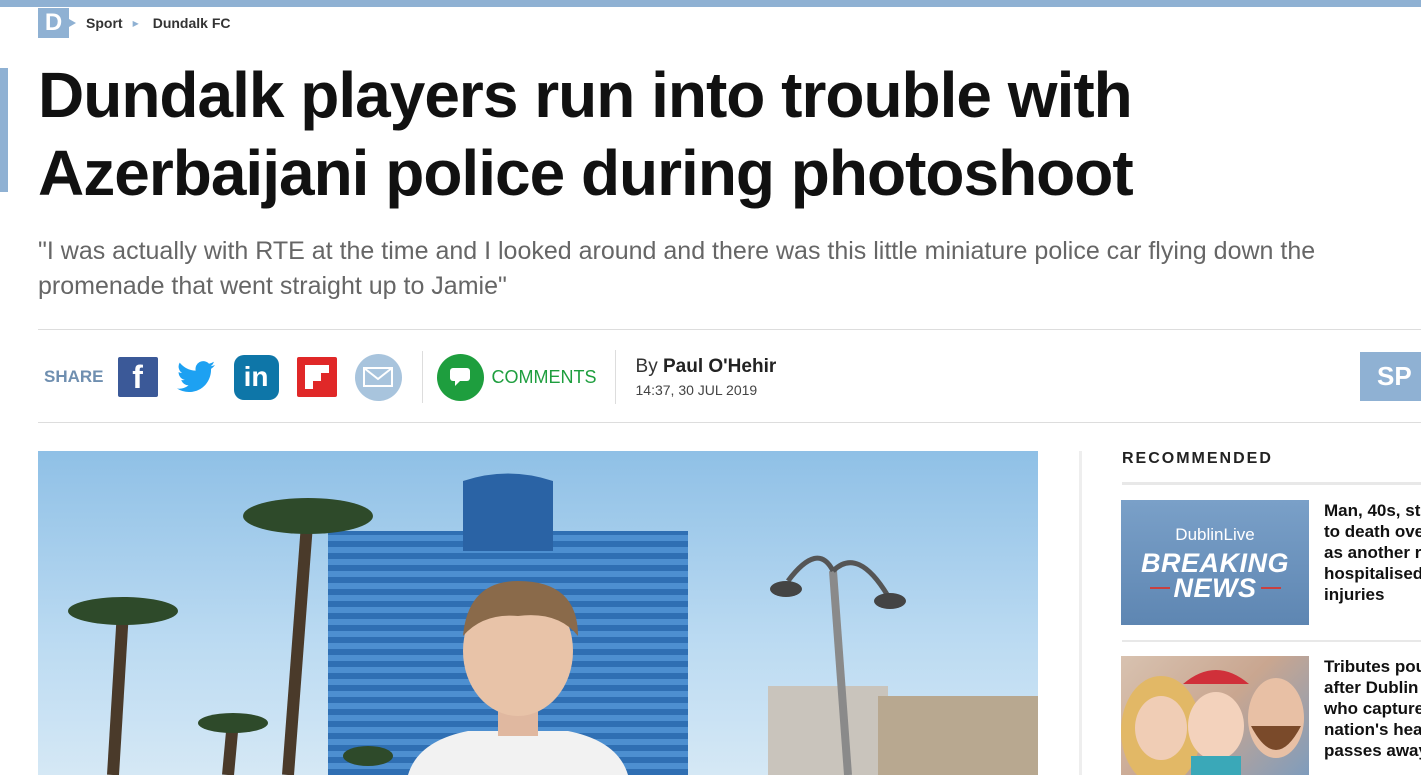 Image resolution: width=1421 pixels, height=775 pixels. What do you see at coordinates (316, 377) in the screenshot?
I see `flipboard-icon` at bounding box center [316, 377].